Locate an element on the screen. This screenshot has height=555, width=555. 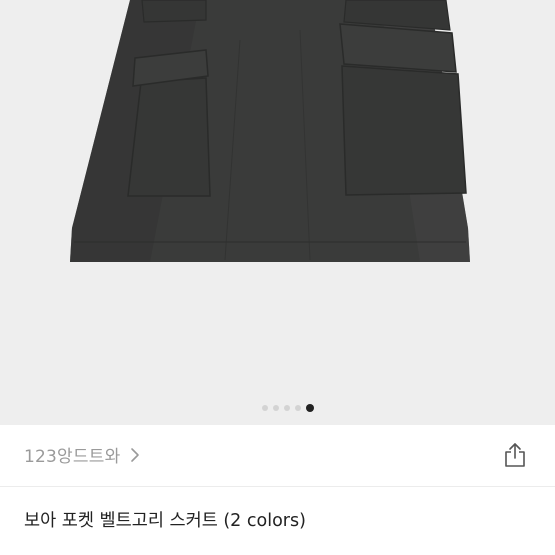
shop-name: 123앙드트와 is located at coordinates (72, 454).